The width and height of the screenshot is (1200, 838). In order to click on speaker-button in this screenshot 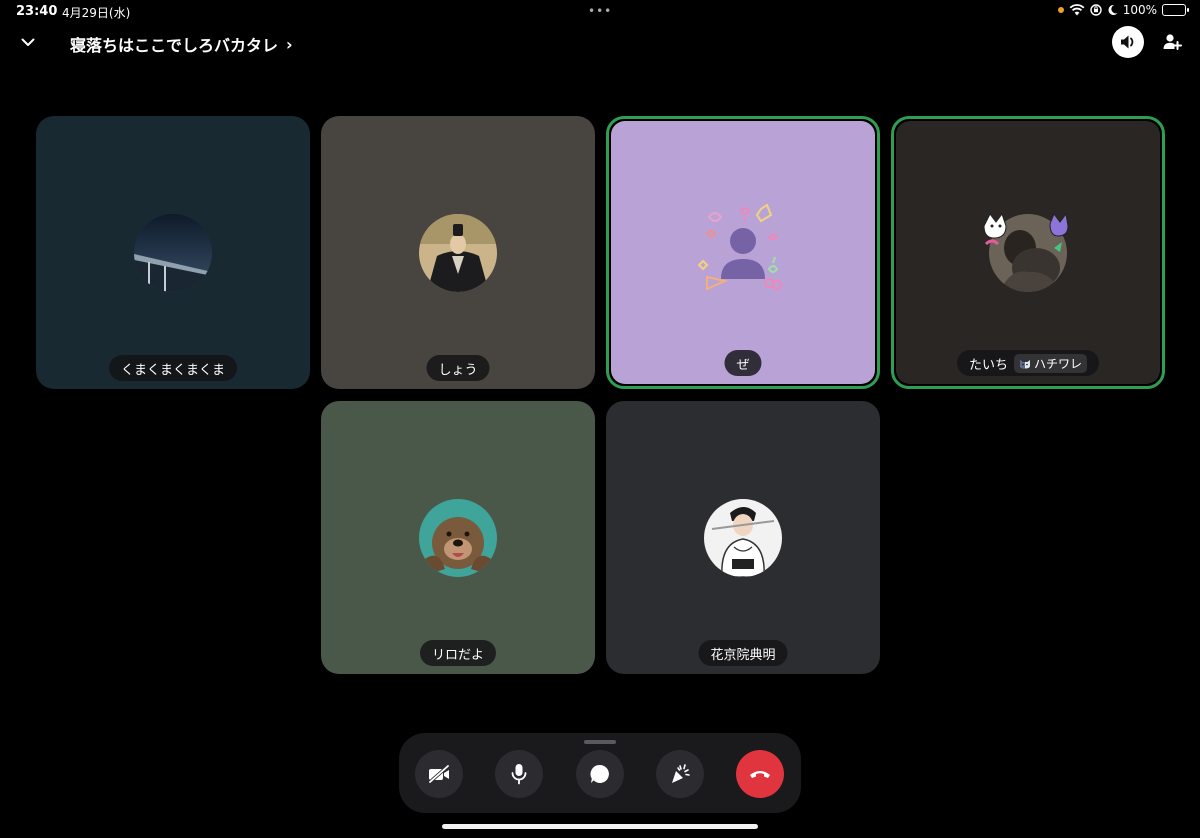, I will do `click(1128, 42)`.